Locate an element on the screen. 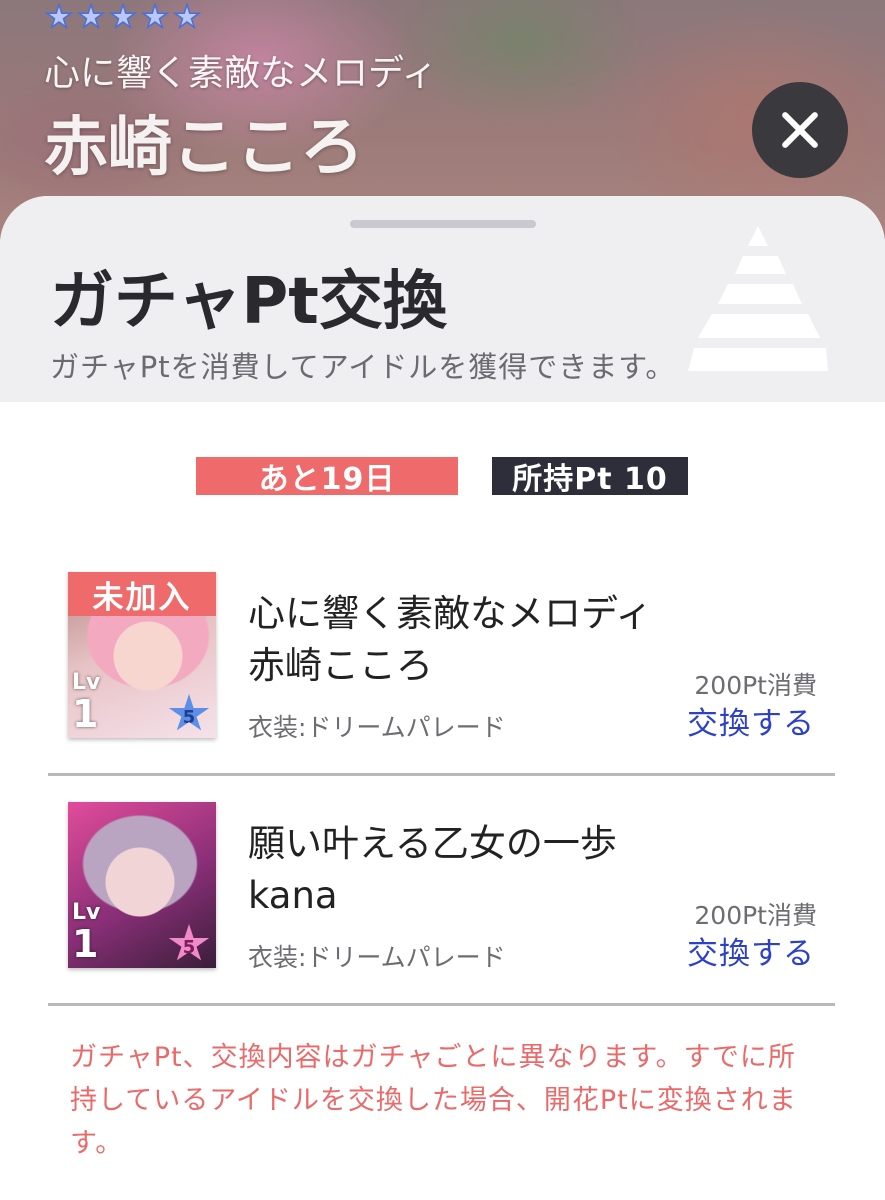 Image resolution: width=885 pixels, height=1200 pixels. owned-pt-badge: 所持Pt 10 is located at coordinates (590, 477).